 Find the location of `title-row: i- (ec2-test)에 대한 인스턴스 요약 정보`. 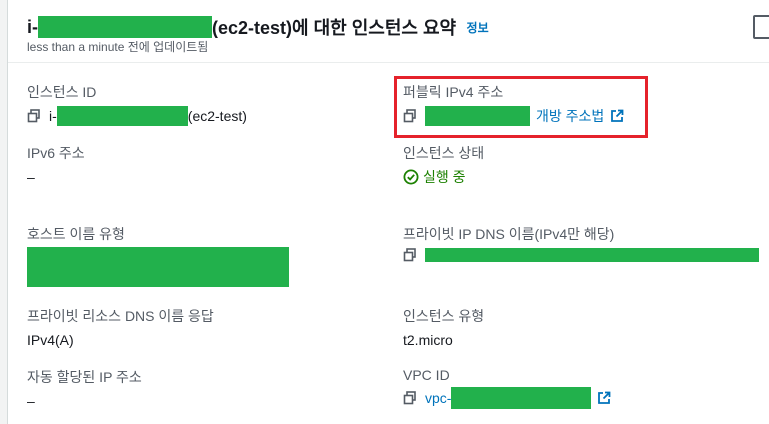

title-row: i- (ec2-test)에 대한 인스턴스 요약 정보 is located at coordinates (258, 26).